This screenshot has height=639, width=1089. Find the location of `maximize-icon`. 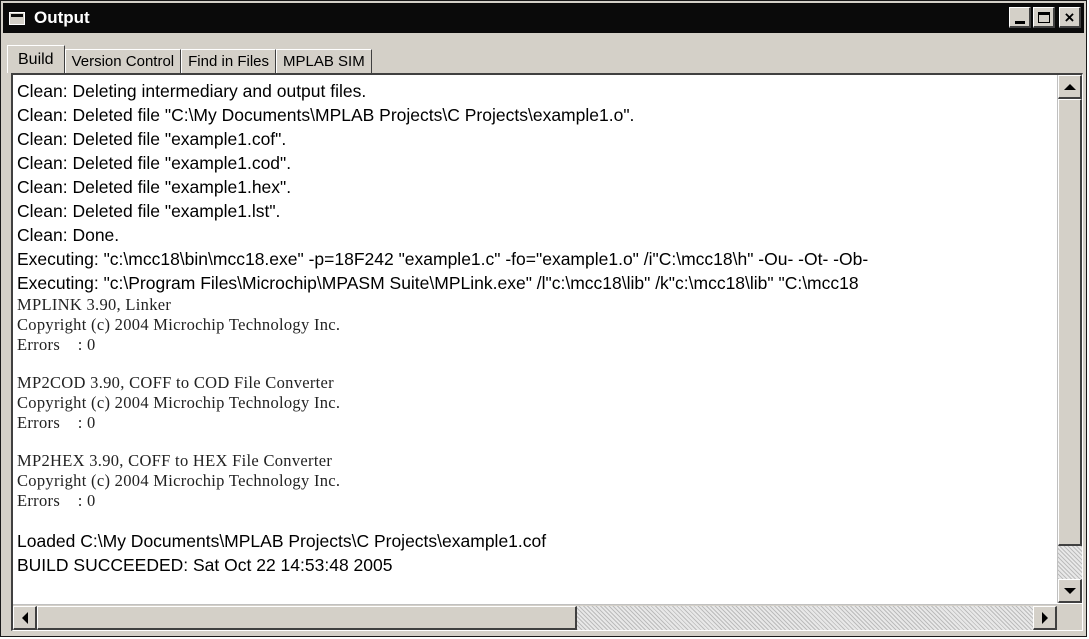

maximize-icon is located at coordinates (1043, 17).